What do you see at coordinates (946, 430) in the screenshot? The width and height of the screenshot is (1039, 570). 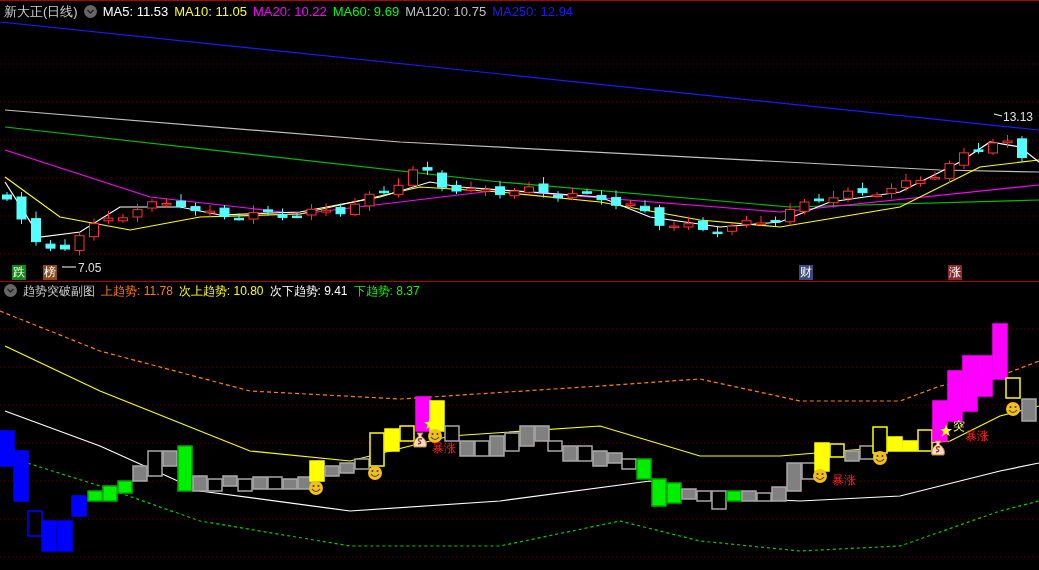 I see `star-icon` at bounding box center [946, 430].